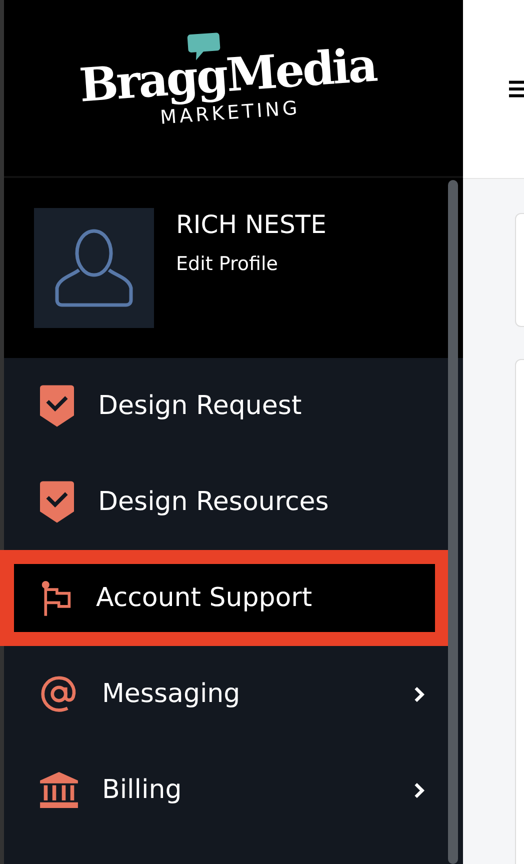  I want to click on menu-item: Design Request, so click(224, 406).